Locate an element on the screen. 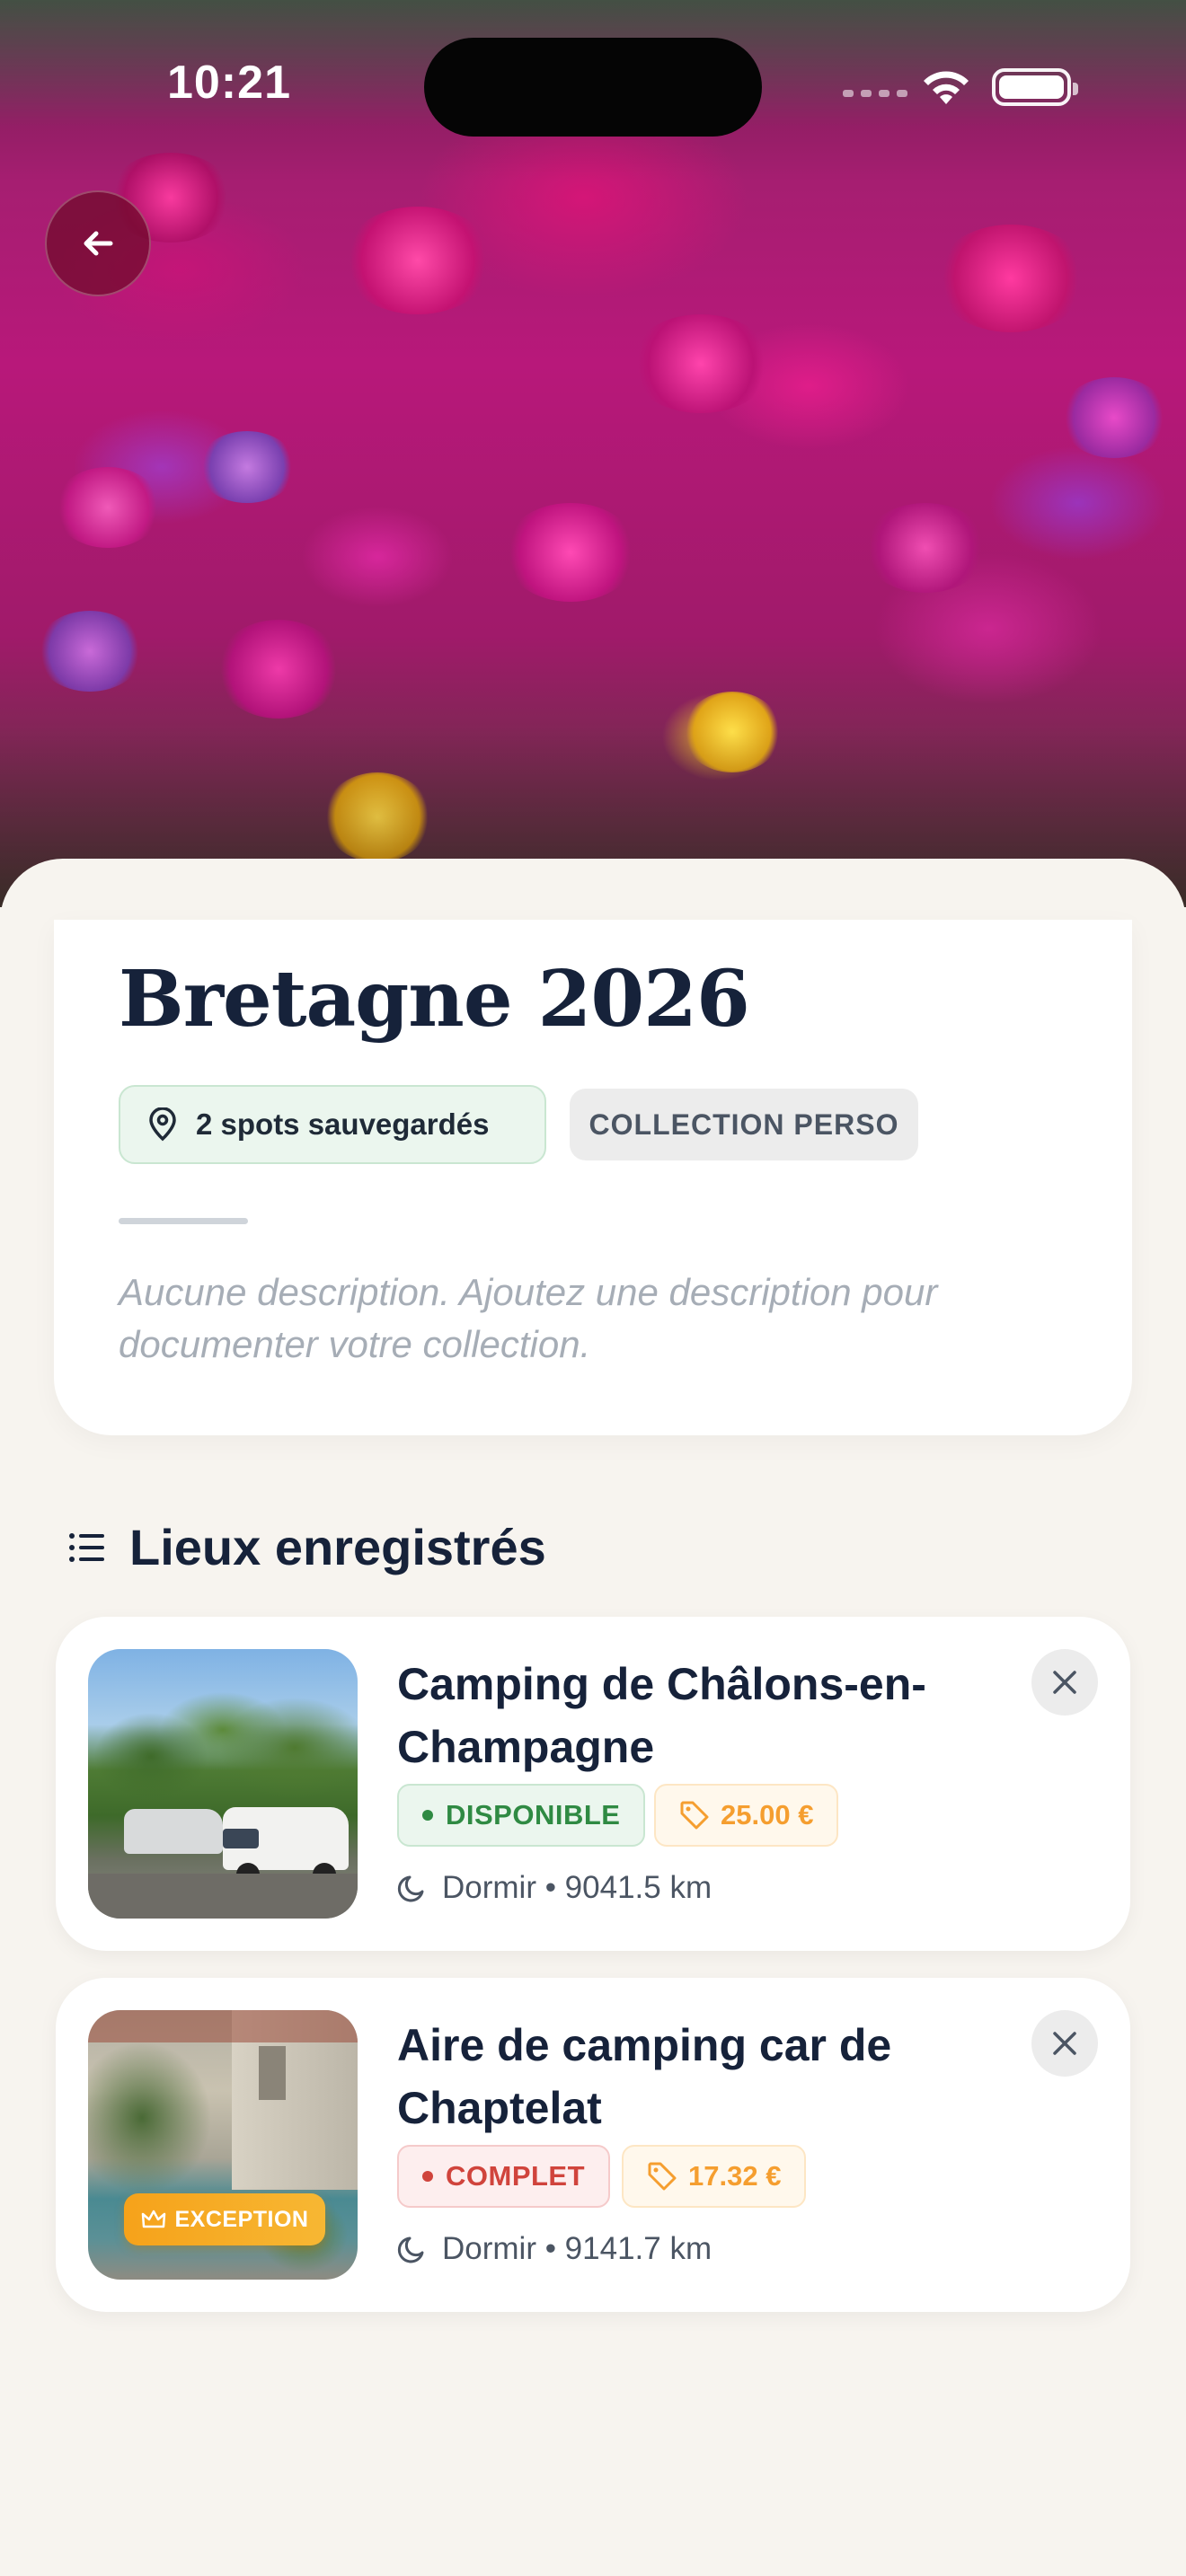  arrow-left-icon is located at coordinates (98, 243).